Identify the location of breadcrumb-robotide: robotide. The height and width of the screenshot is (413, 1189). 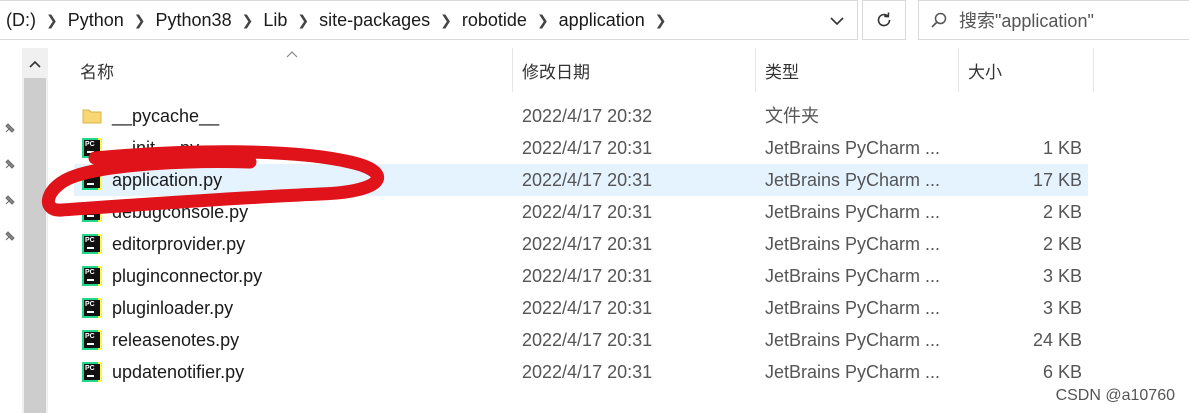
(494, 20).